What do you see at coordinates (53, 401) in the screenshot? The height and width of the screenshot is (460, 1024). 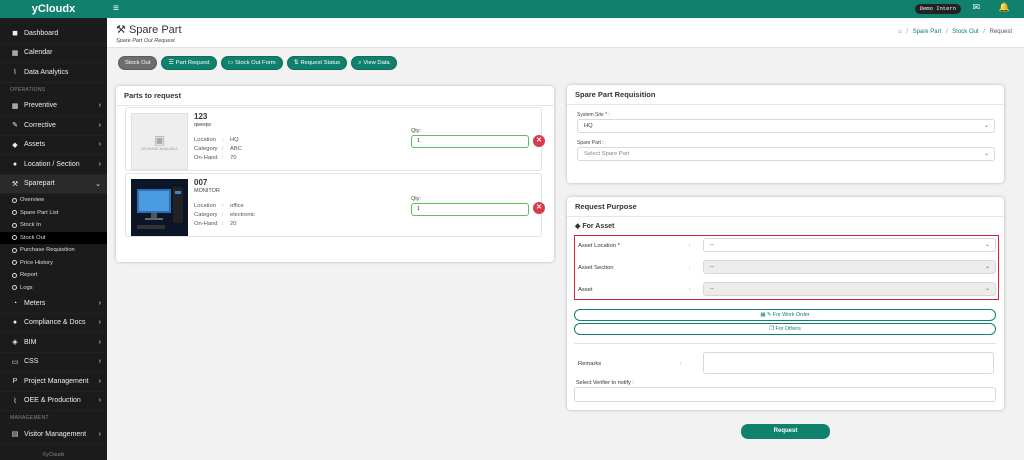 I see `sidebar-item-oee-production: ⌇ OEE & Production ›` at bounding box center [53, 401].